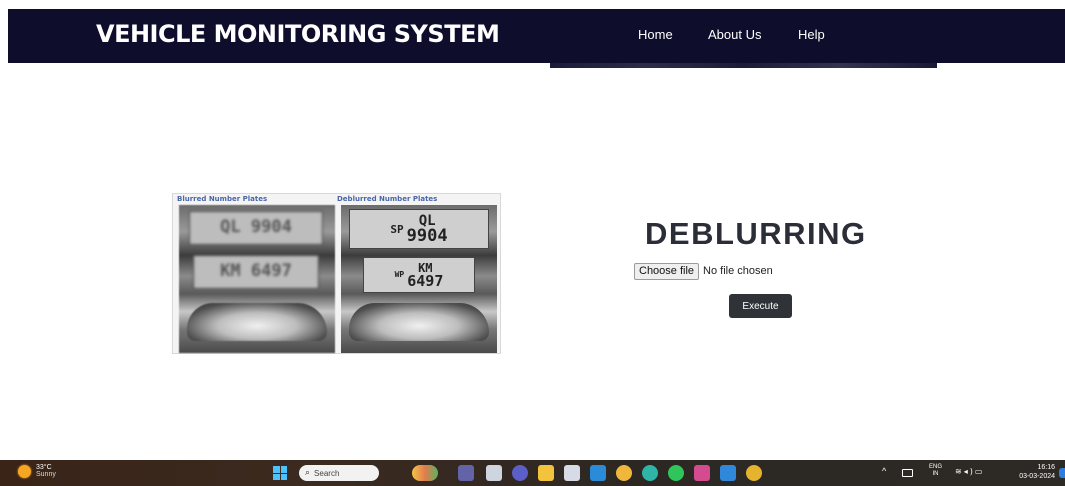  What do you see at coordinates (280, 473) in the screenshot?
I see `windows-start-icon` at bounding box center [280, 473].